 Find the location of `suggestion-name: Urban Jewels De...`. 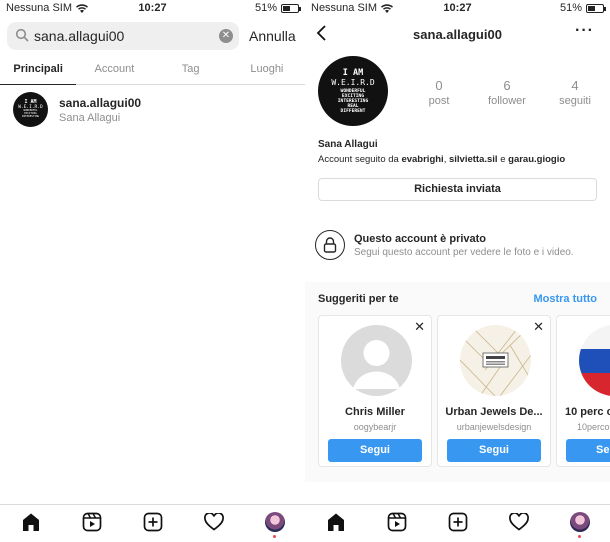

suggestion-name: Urban Jewels De... is located at coordinates (494, 412).